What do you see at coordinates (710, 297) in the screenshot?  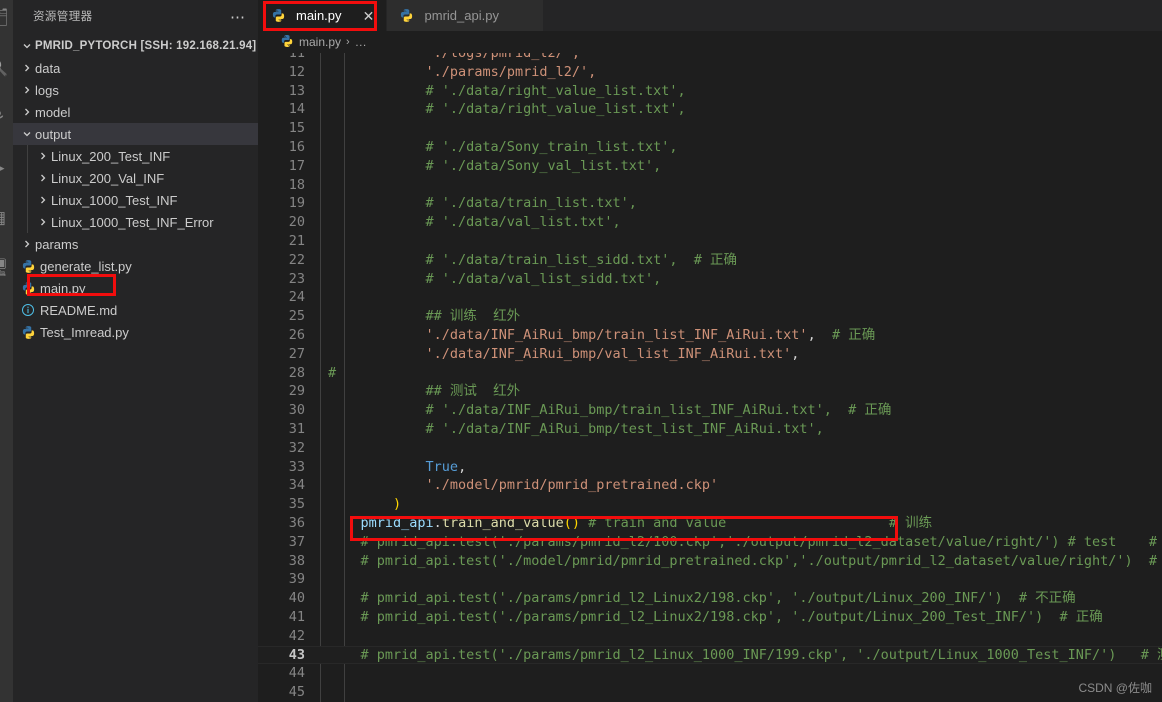 I see `code-line-24: 24` at bounding box center [710, 297].